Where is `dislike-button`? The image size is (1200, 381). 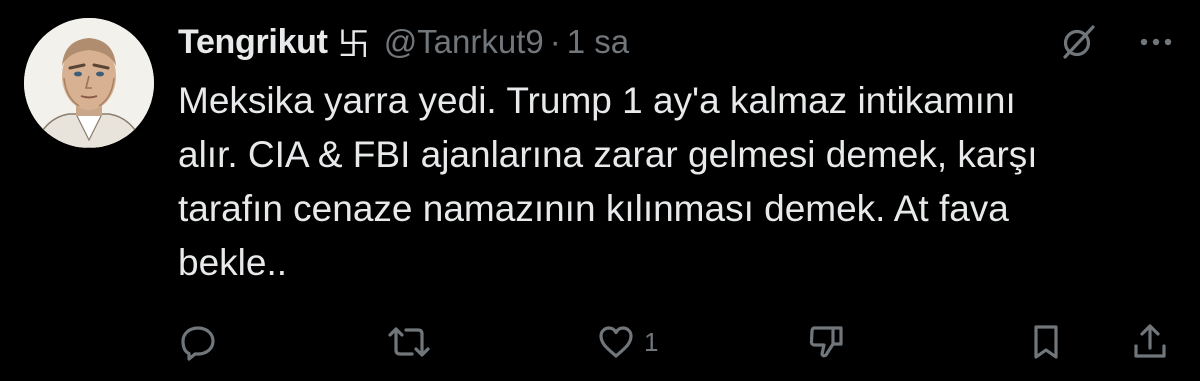 dislike-button is located at coordinates (830, 342).